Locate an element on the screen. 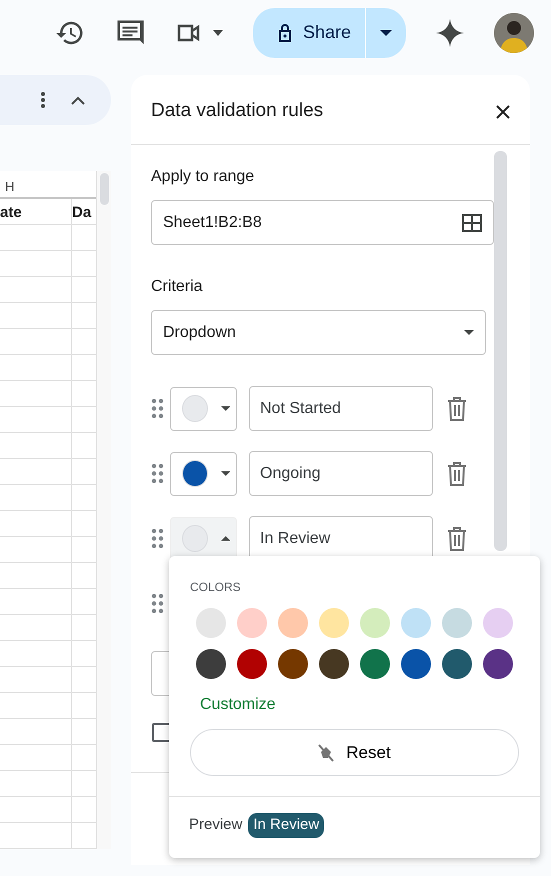 Image resolution: width=551 pixels, height=876 pixels. preview-label: Preview is located at coordinates (215, 825).